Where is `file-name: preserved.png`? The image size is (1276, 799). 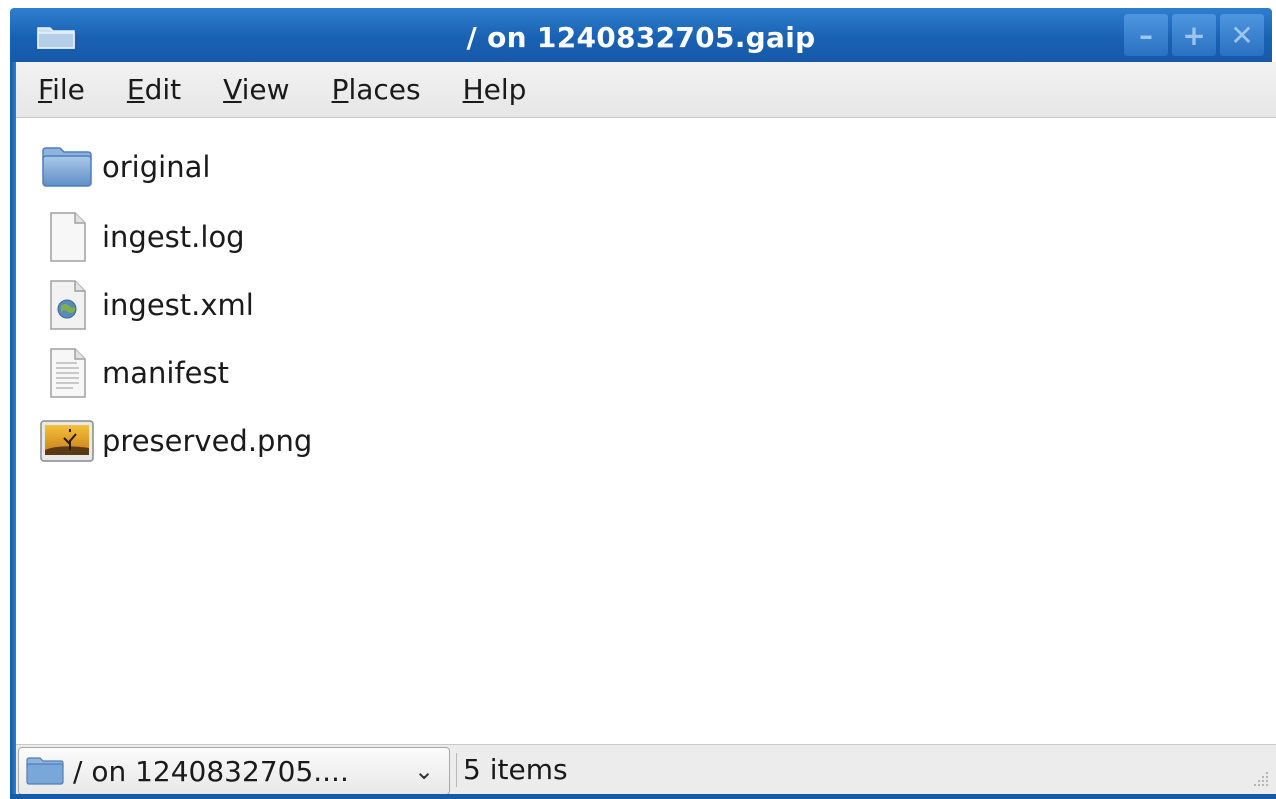
file-name: preserved.png is located at coordinates (207, 441).